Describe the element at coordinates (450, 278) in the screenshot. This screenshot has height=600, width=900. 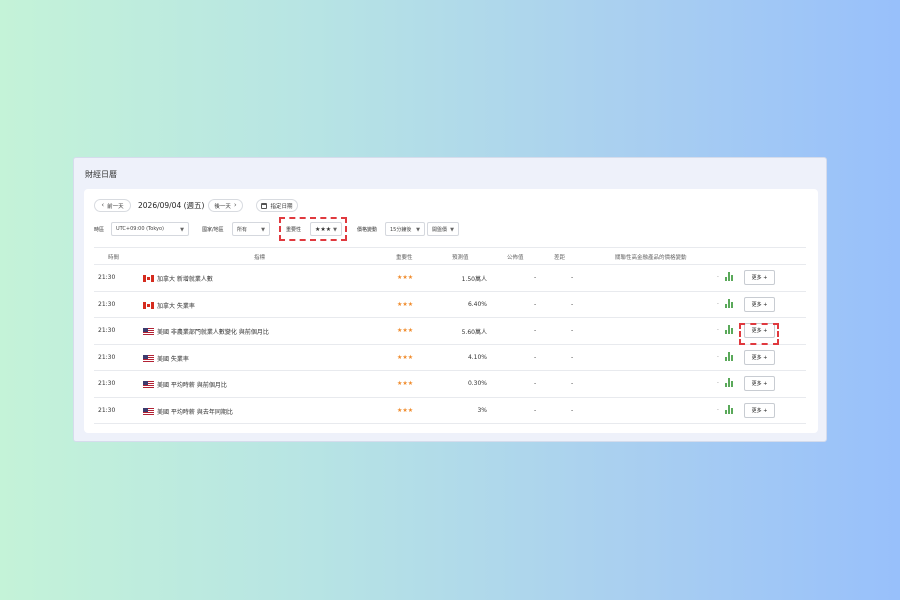
I see `table-row: 21:30 加拿大 新增就業人數 ★★★ 1.50萬人 - - - 更多 +` at that location.